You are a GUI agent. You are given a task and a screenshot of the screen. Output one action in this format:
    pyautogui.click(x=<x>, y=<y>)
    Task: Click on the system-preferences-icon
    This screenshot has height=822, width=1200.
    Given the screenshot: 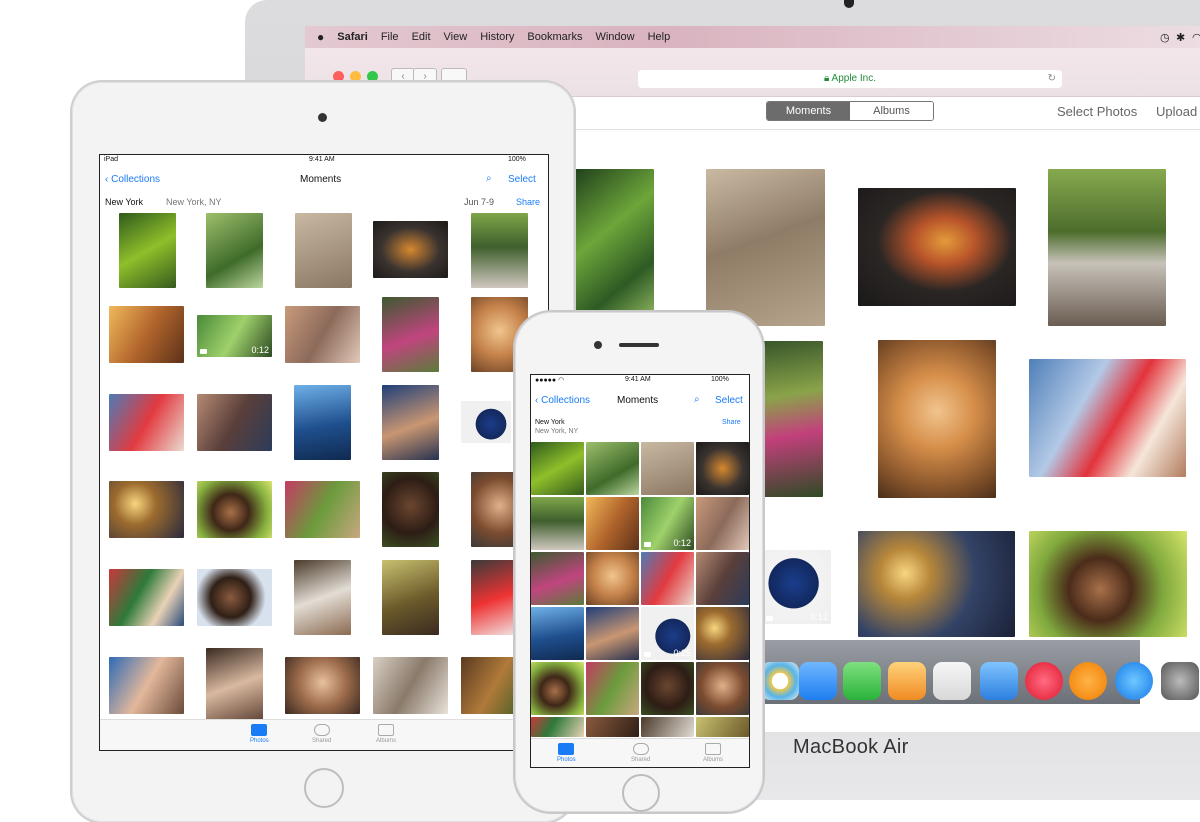 What is the action you would take?
    pyautogui.click(x=1180, y=681)
    